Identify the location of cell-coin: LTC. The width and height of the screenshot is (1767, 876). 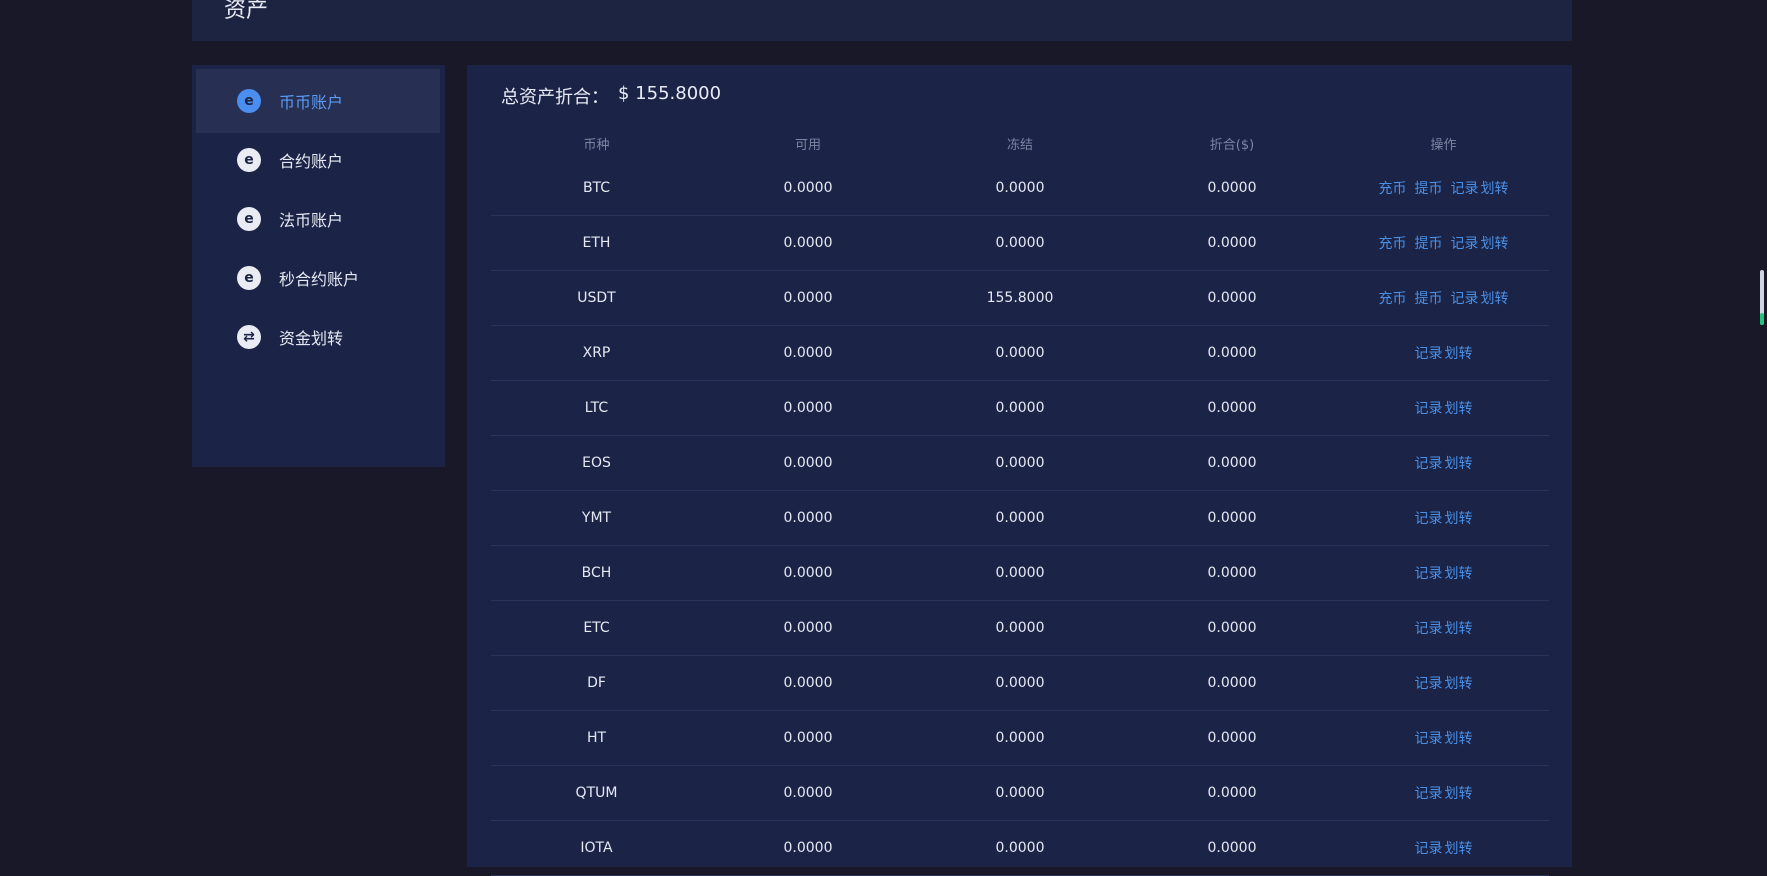
(596, 408).